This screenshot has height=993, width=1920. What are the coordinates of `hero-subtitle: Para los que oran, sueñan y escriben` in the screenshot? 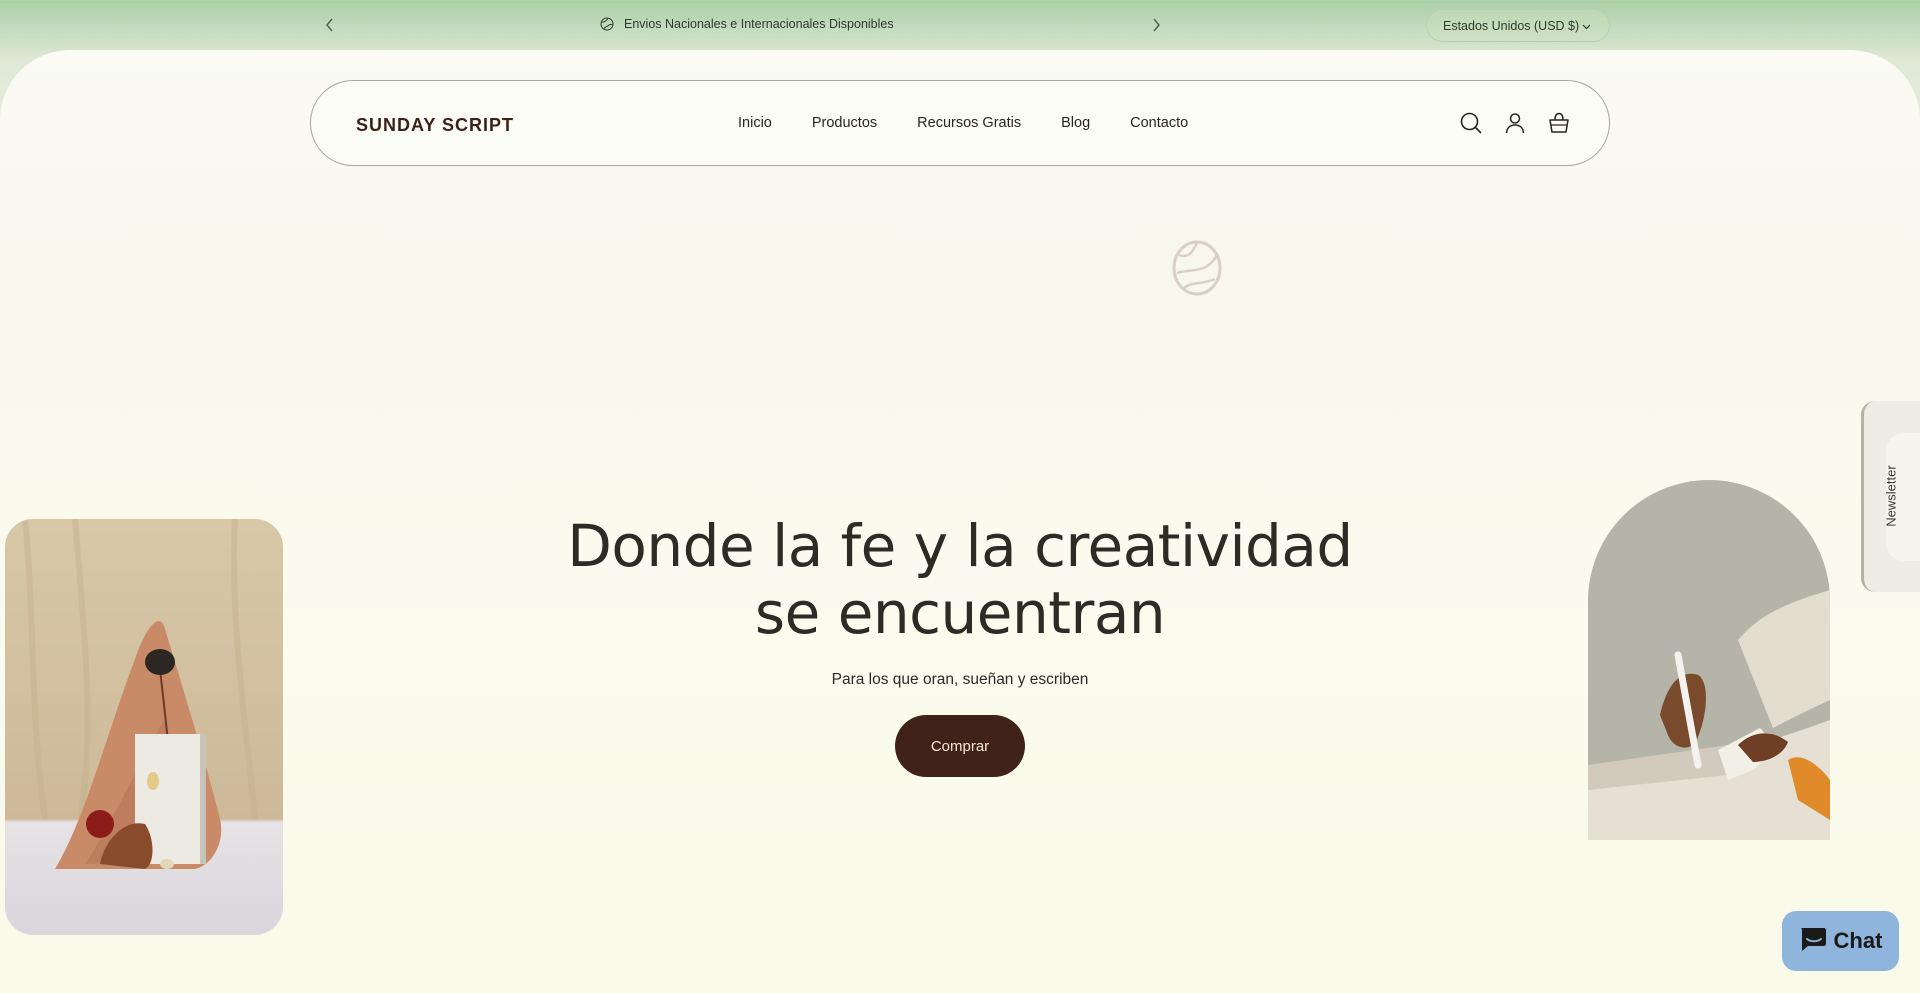 It's located at (960, 679).